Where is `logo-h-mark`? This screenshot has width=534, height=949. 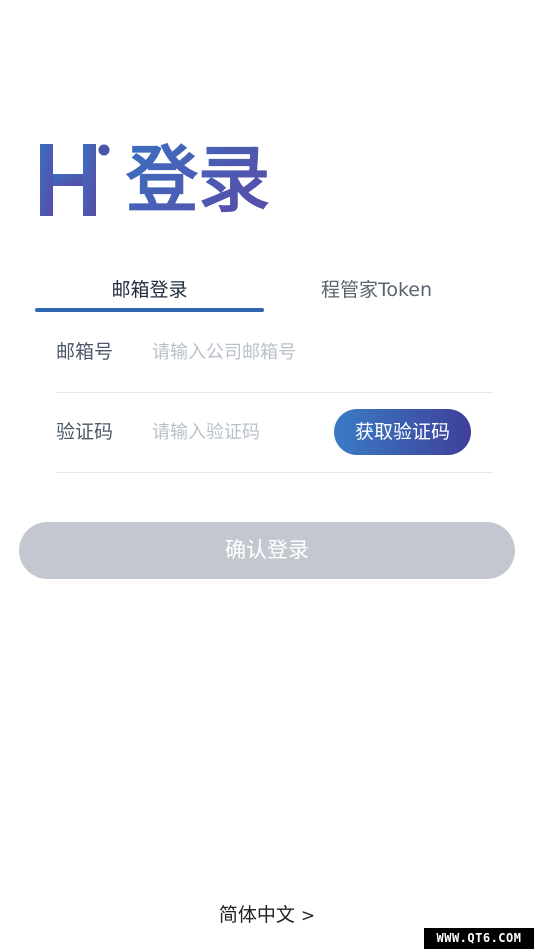 logo-h-mark is located at coordinates (75, 180).